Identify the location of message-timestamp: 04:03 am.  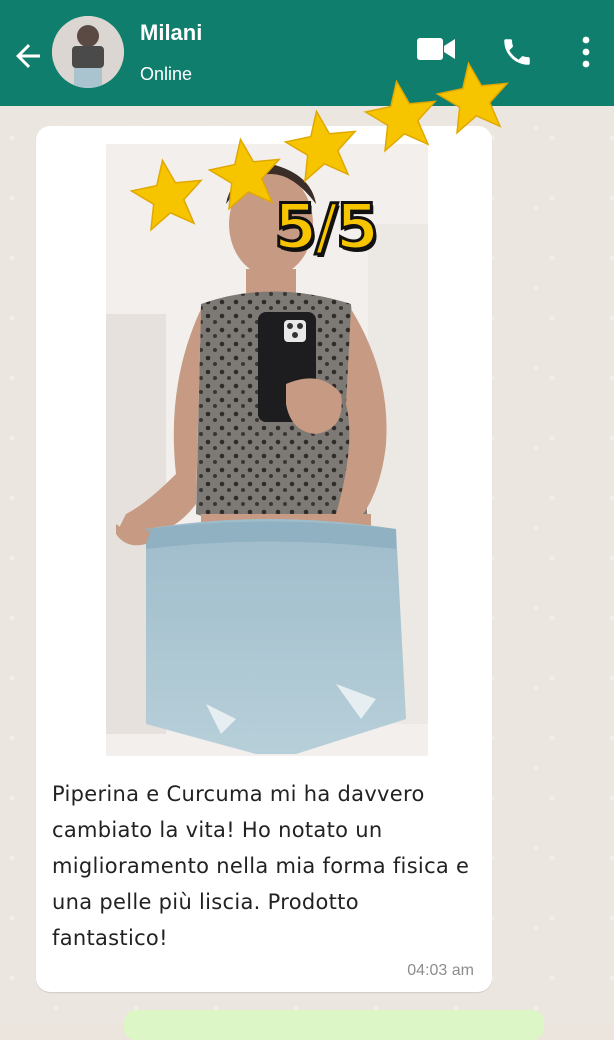
(440, 970).